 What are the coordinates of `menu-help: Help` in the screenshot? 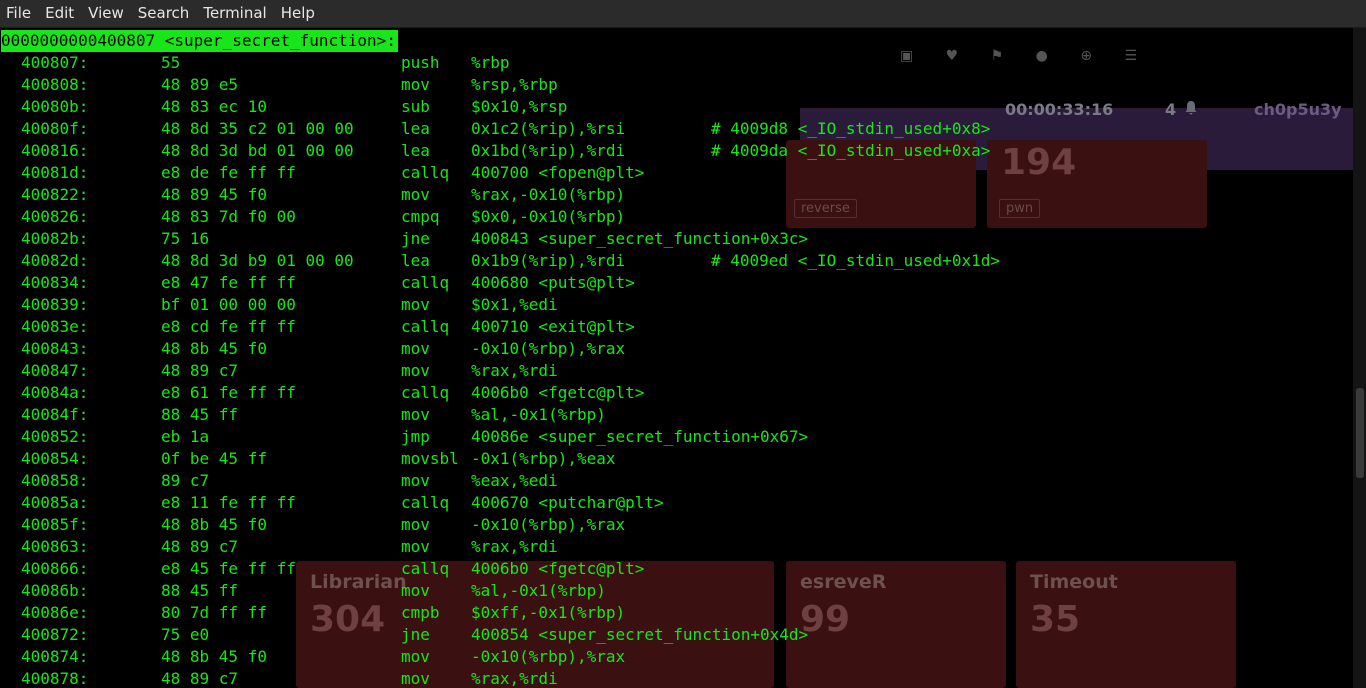 It's located at (298, 13).